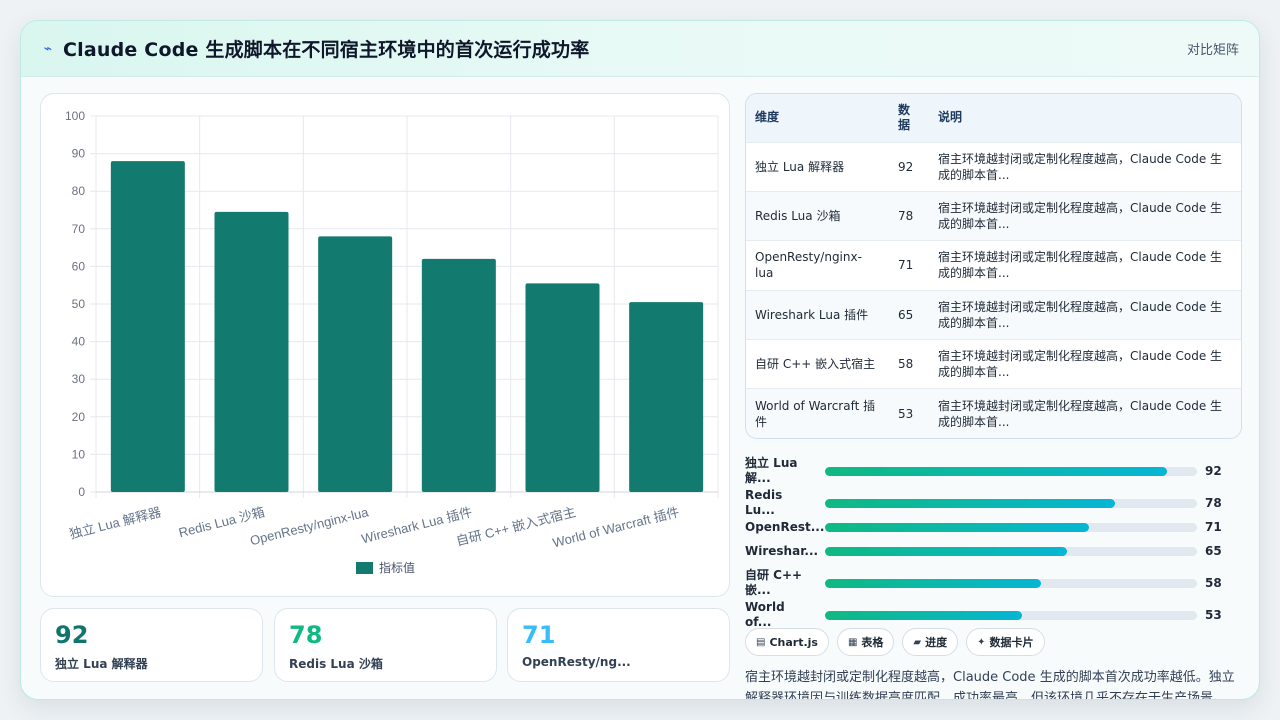 The image size is (1280, 720). What do you see at coordinates (539, 635) in the screenshot?
I see `kpi-value: 71` at bounding box center [539, 635].